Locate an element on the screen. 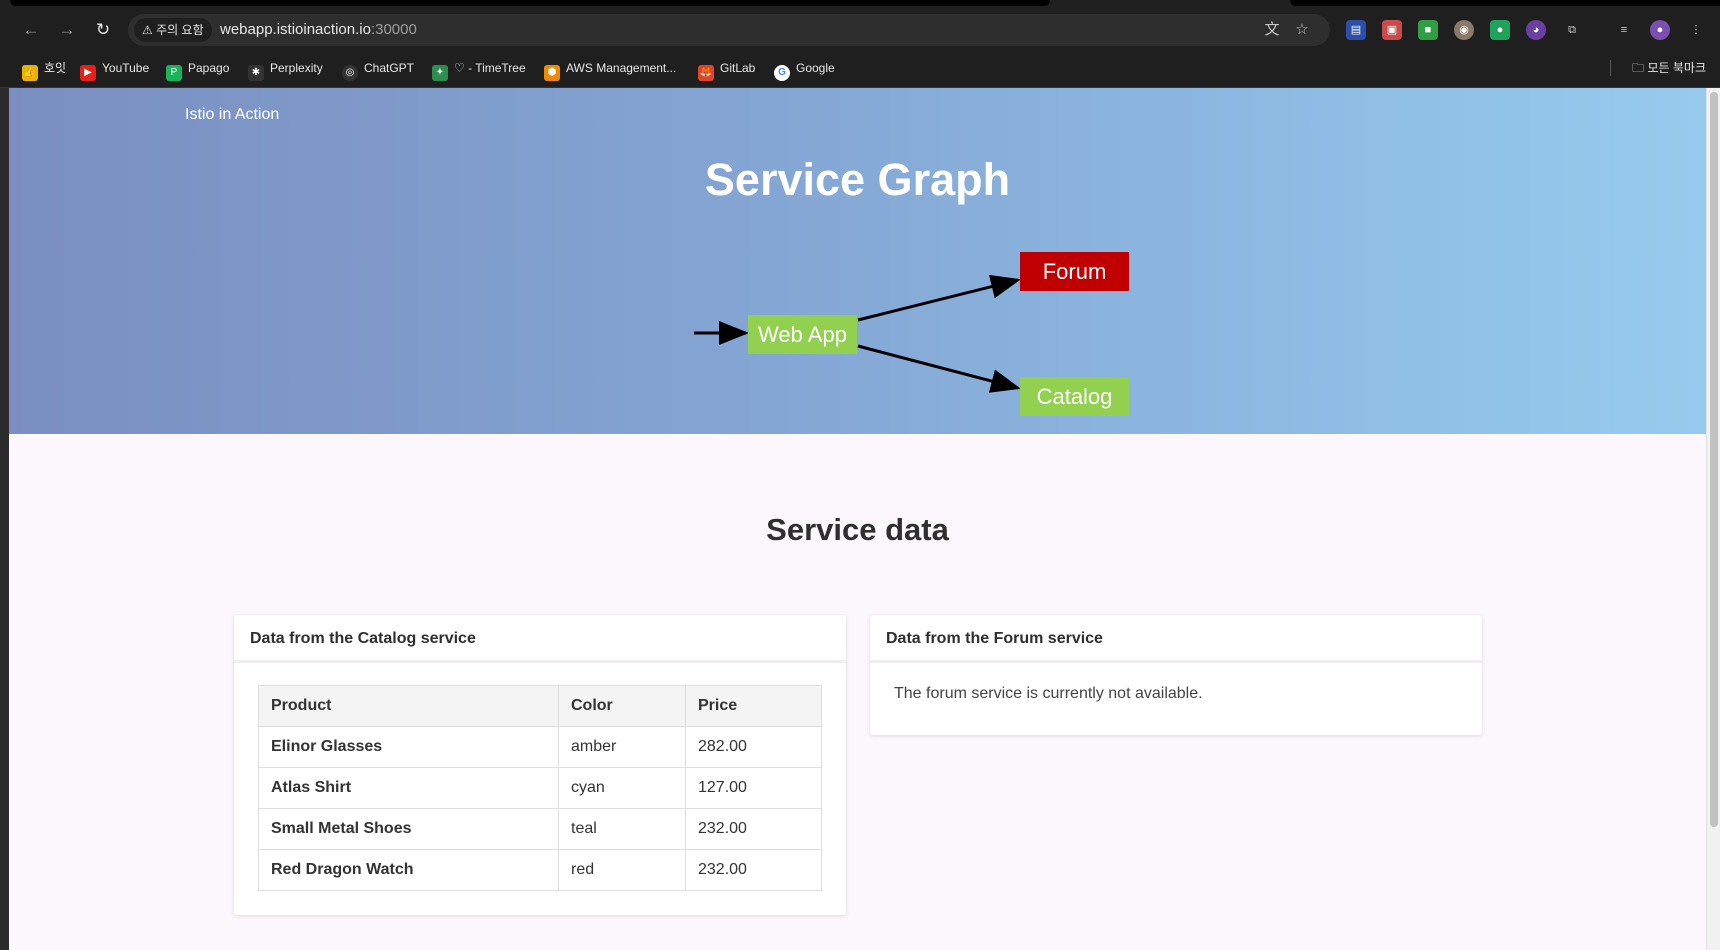  bookmark-item: G Google is located at coordinates (804, 70).